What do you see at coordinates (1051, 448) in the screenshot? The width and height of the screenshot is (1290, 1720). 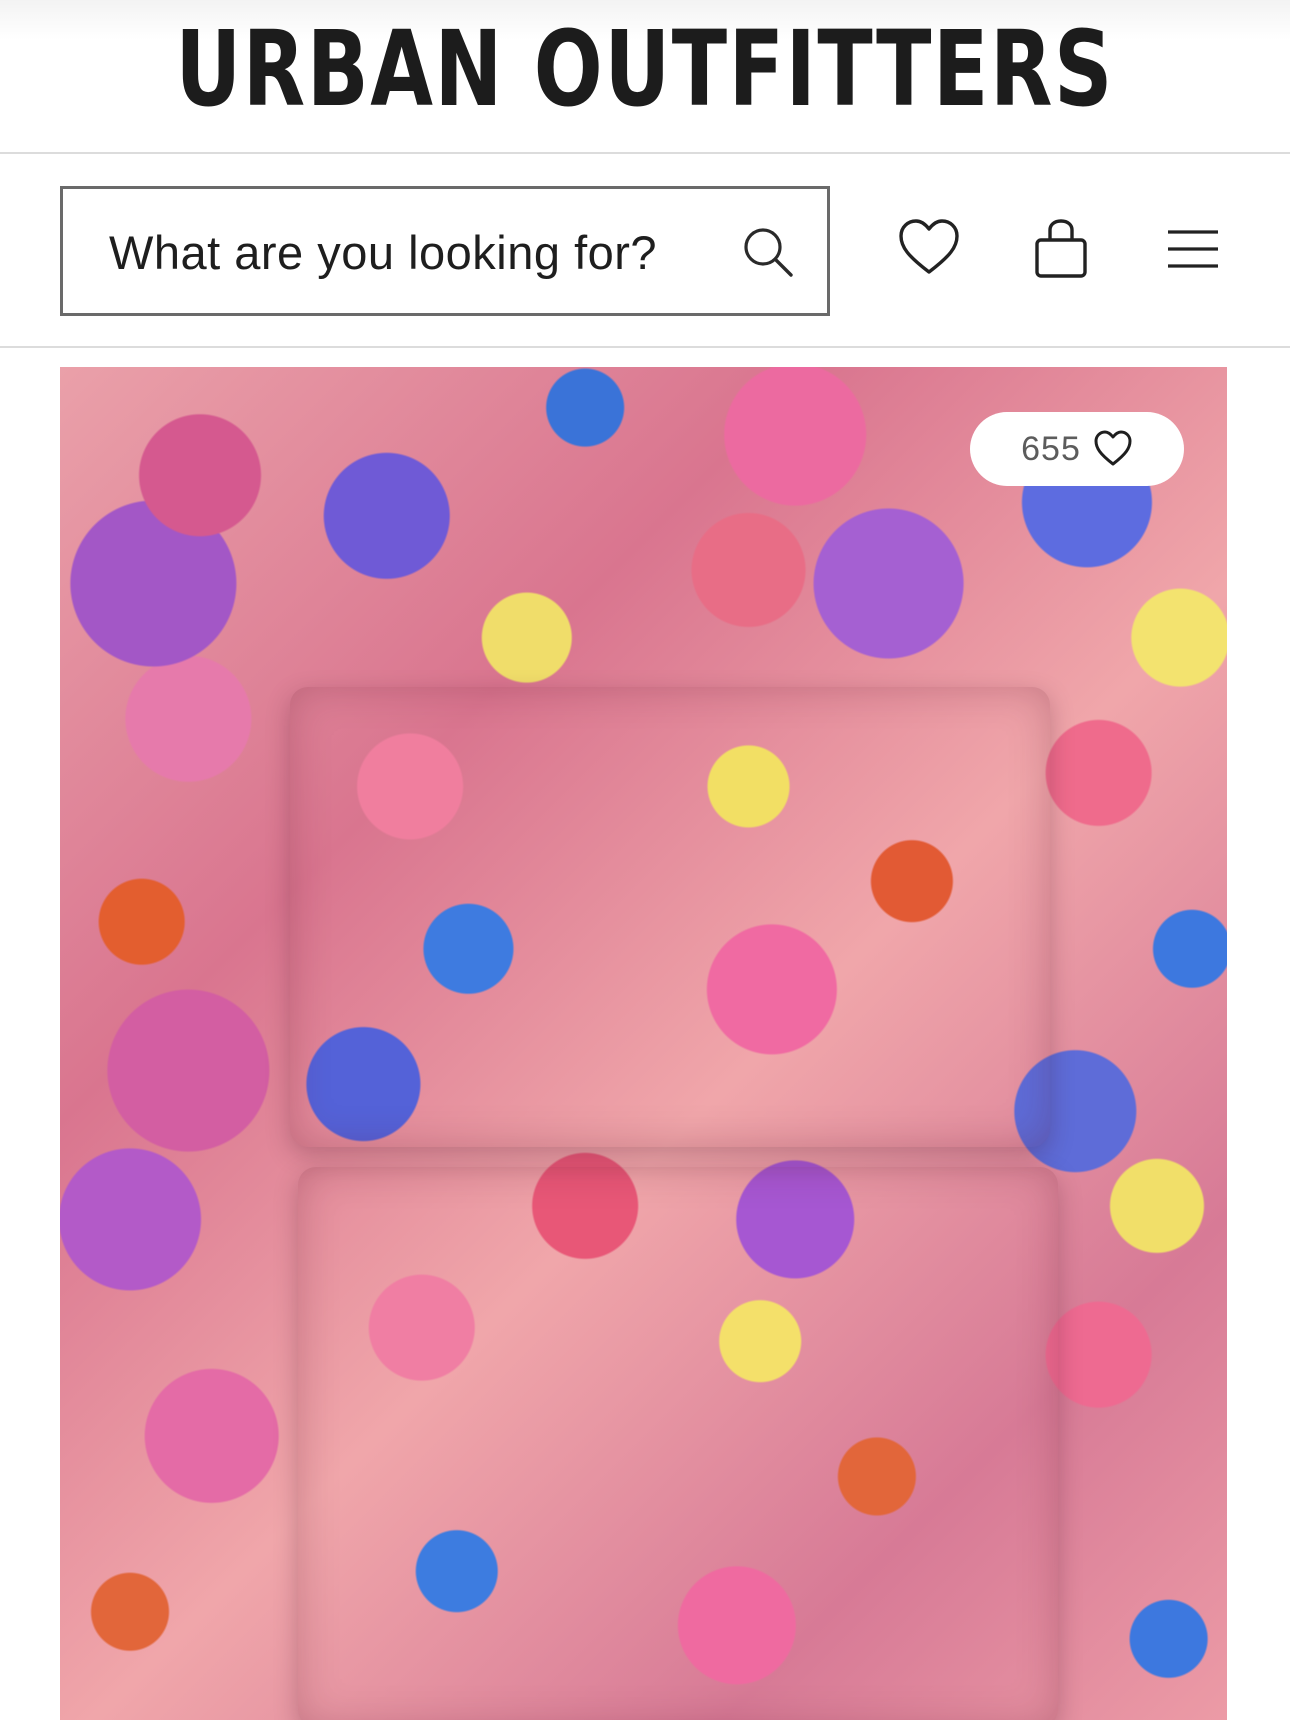 I see `like-count: 655` at bounding box center [1051, 448].